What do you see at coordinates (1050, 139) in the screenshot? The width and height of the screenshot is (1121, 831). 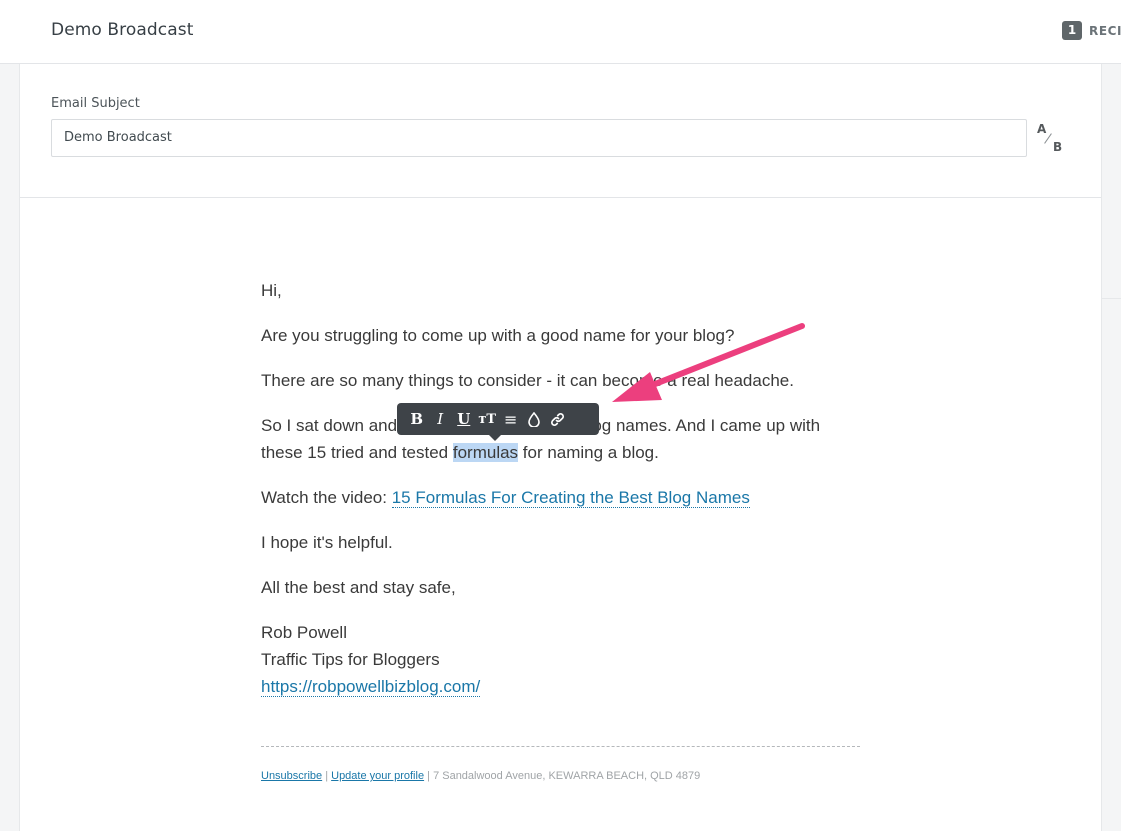 I see `ab-test-toggle: A B` at bounding box center [1050, 139].